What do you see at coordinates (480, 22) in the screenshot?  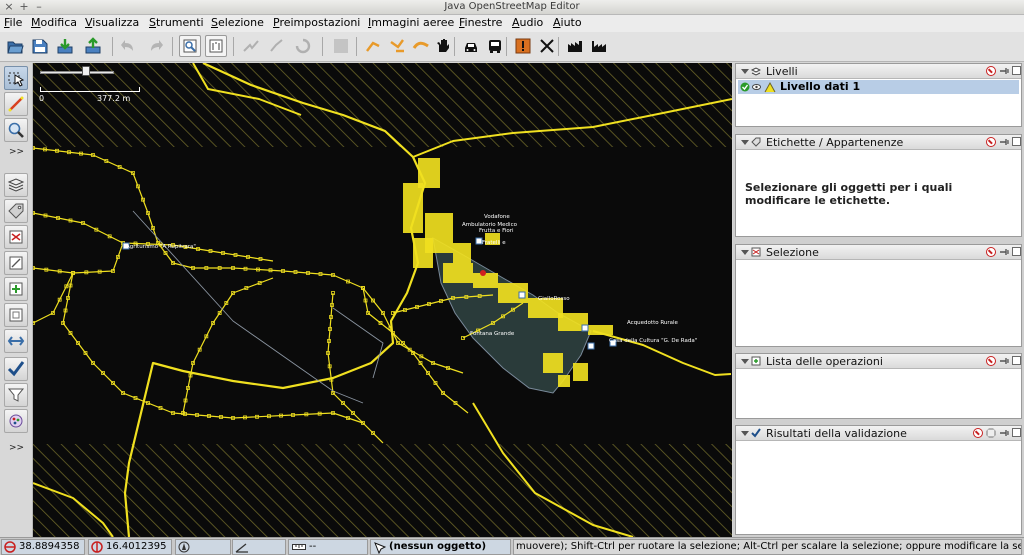 I see `menu-finestre: Finestre` at bounding box center [480, 22].